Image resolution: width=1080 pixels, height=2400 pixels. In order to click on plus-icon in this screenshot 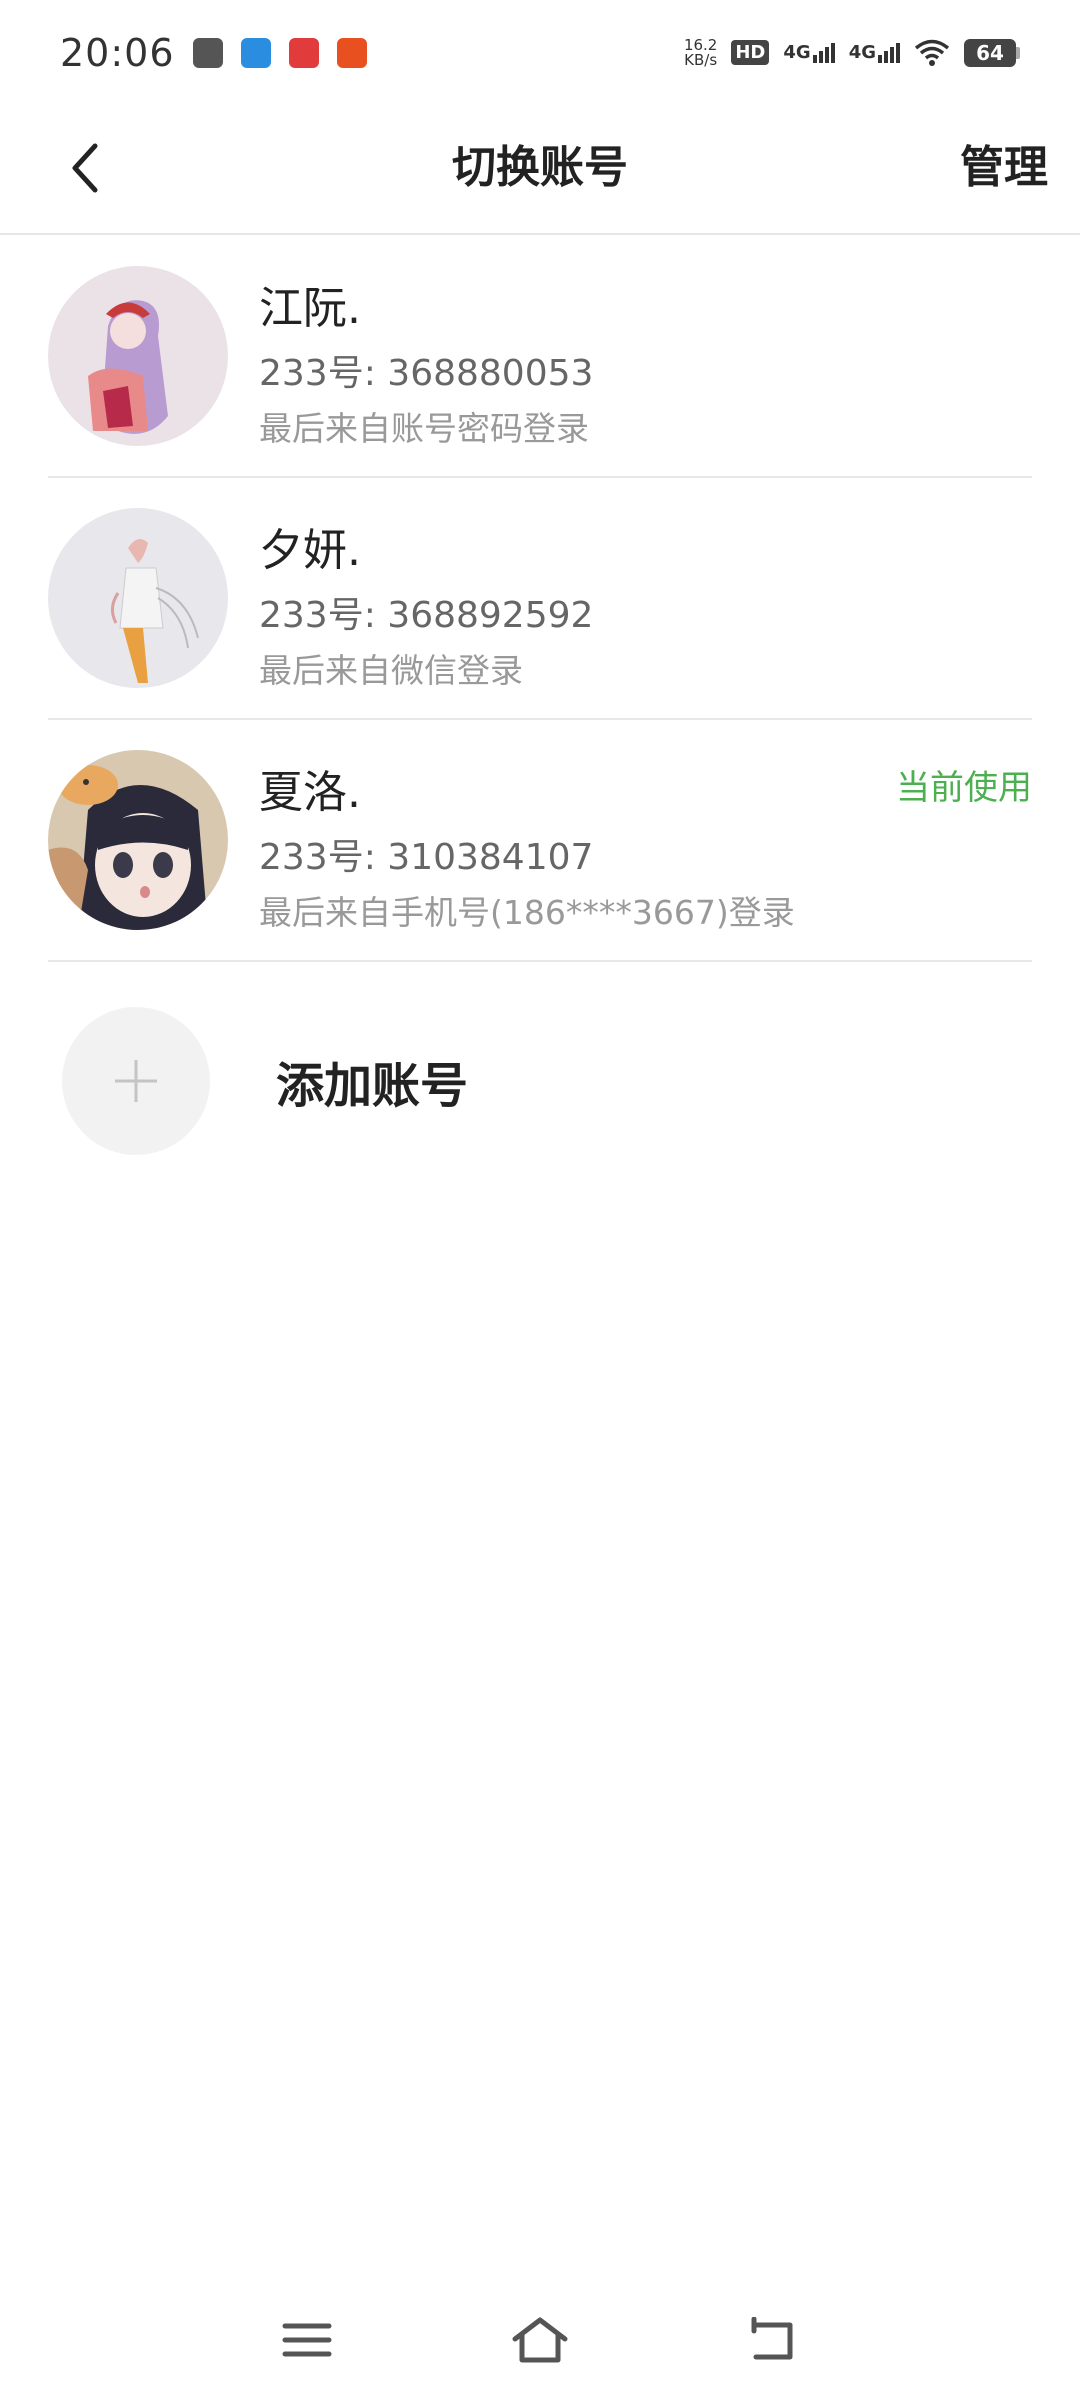, I will do `click(136, 1081)`.